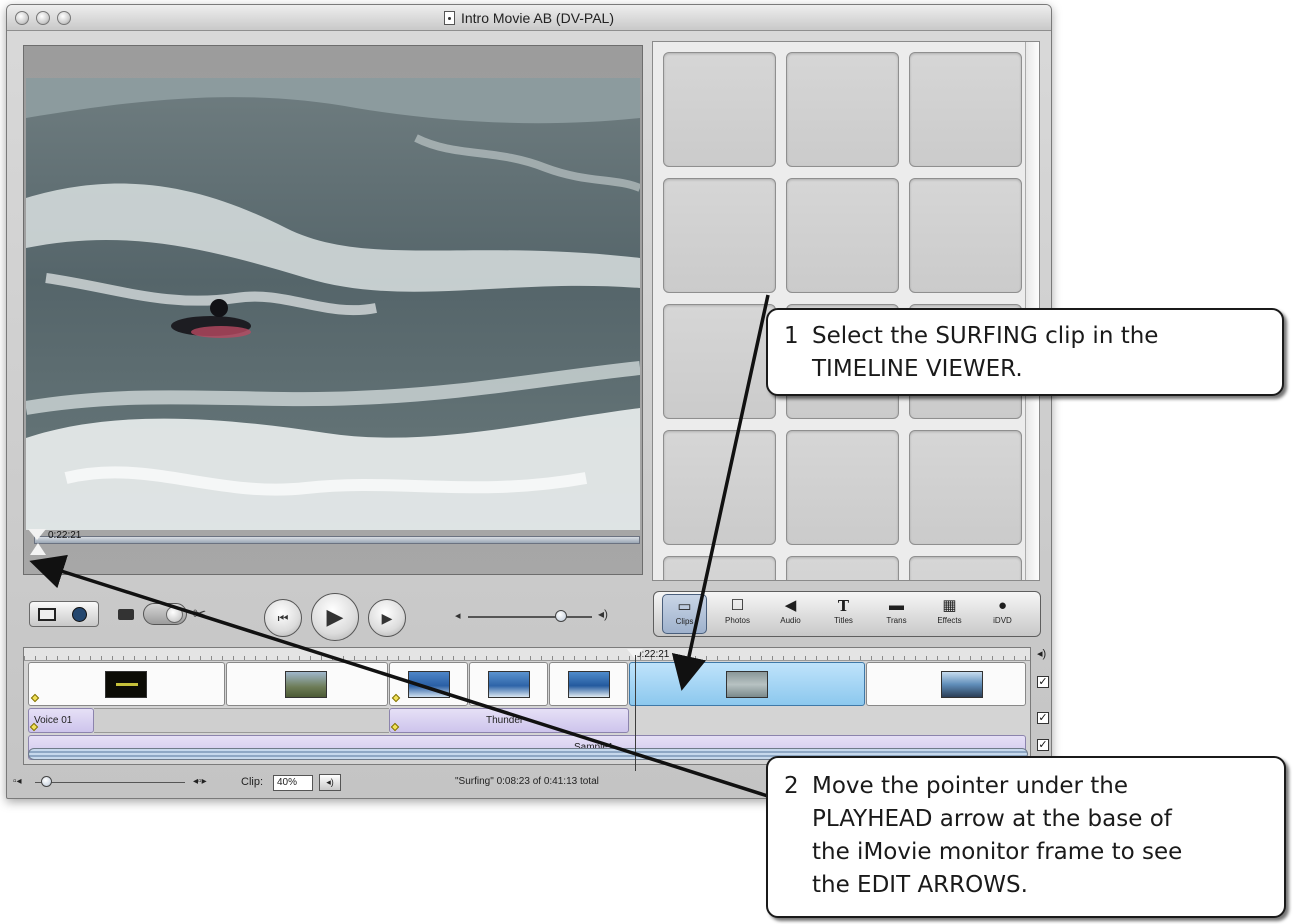  Describe the element at coordinates (126, 614) in the screenshot. I see `camera-icon` at that location.